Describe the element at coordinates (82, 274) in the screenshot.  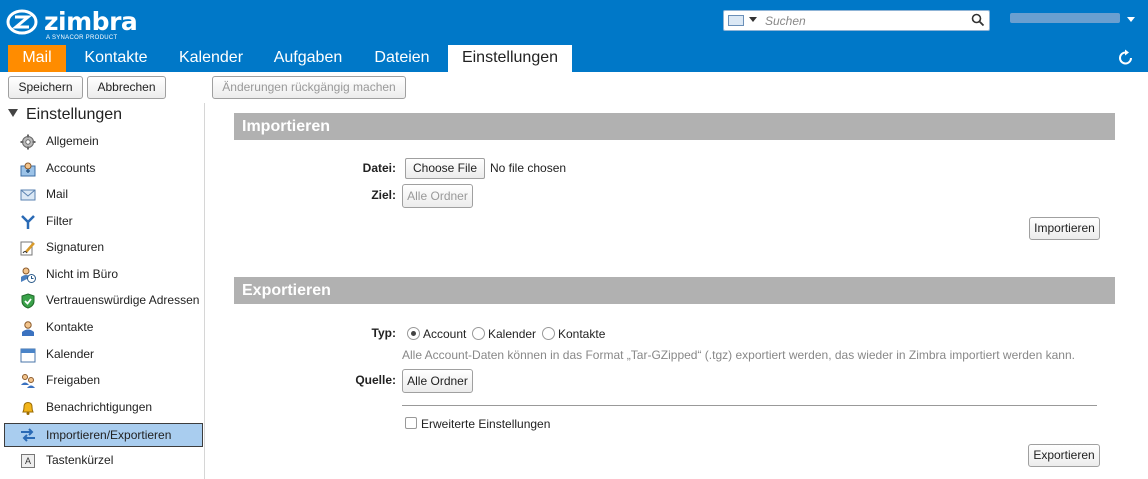
I see `sidebar-item-label: Nicht im Büro` at that location.